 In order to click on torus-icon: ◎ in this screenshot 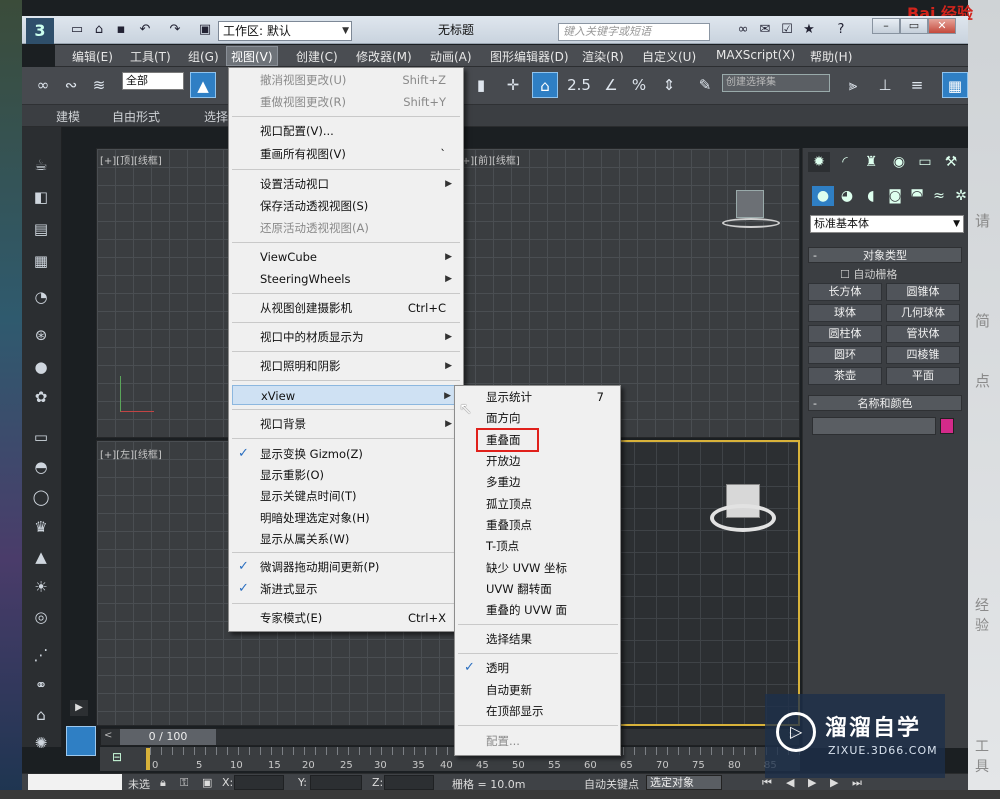, I will do `click(41, 617)`.